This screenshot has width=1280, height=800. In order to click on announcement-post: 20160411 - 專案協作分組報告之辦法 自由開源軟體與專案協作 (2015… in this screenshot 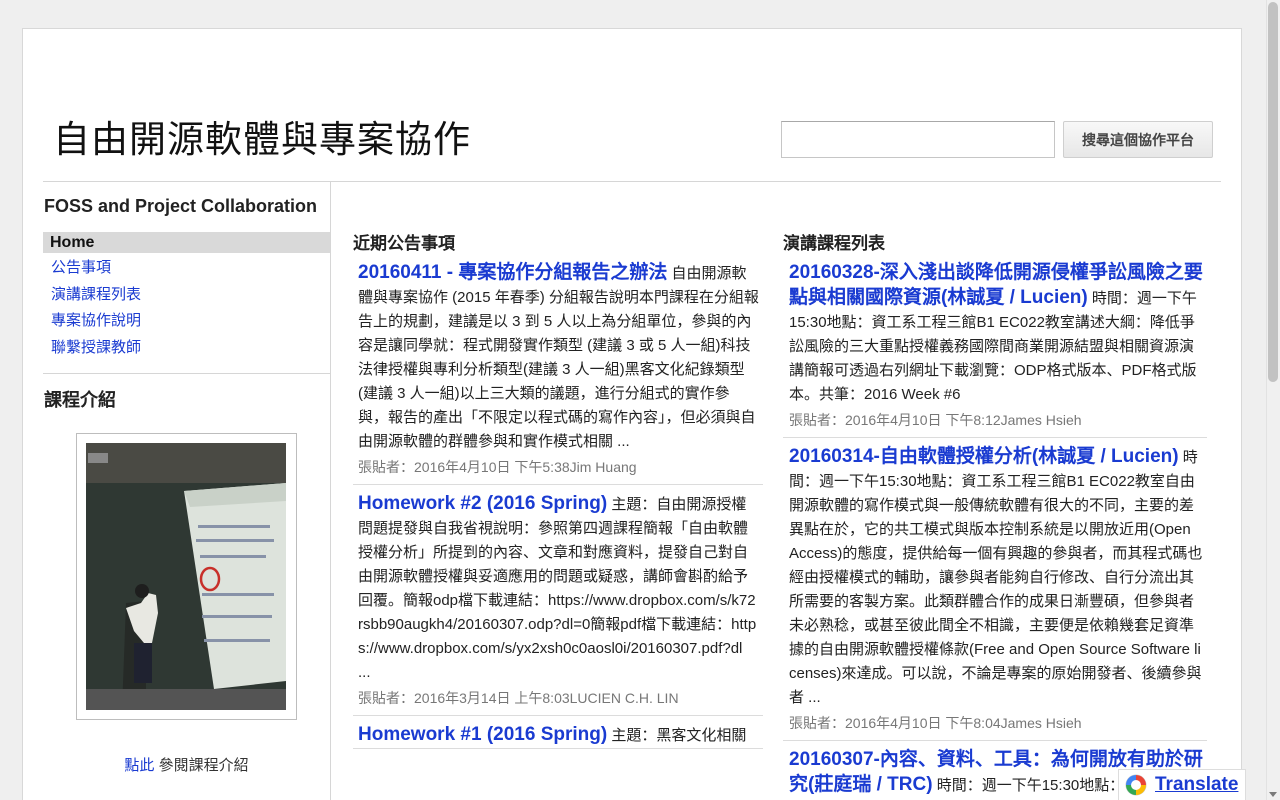, I will do `click(558, 373)`.